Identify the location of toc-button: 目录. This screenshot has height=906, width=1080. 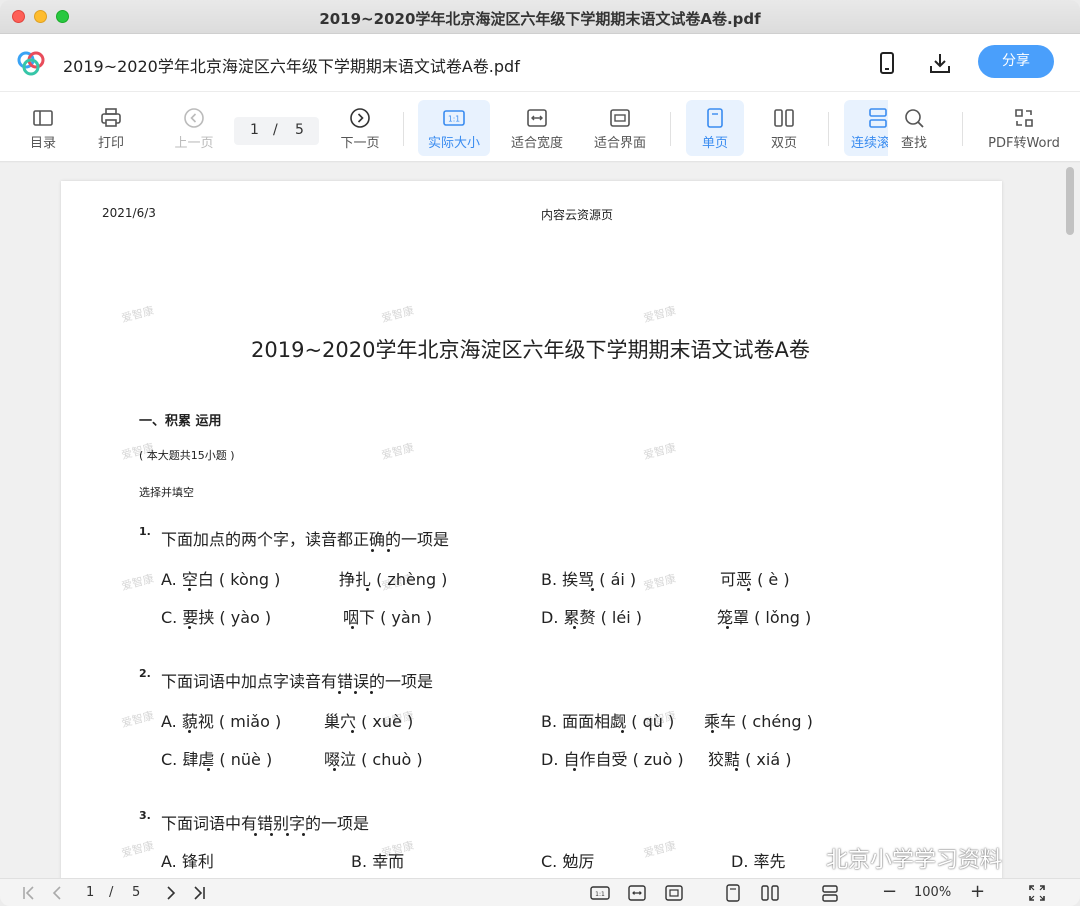
(43, 128).